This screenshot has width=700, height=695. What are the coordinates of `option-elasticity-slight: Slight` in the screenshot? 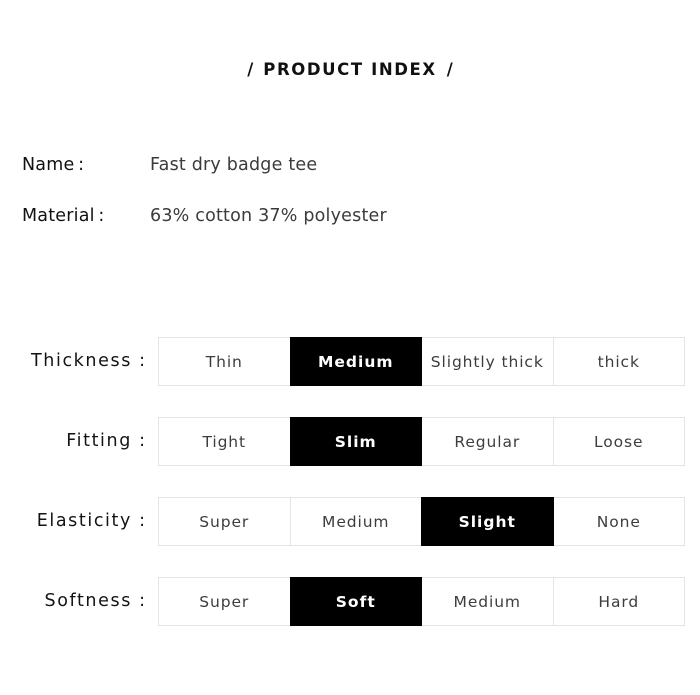 It's located at (487, 521).